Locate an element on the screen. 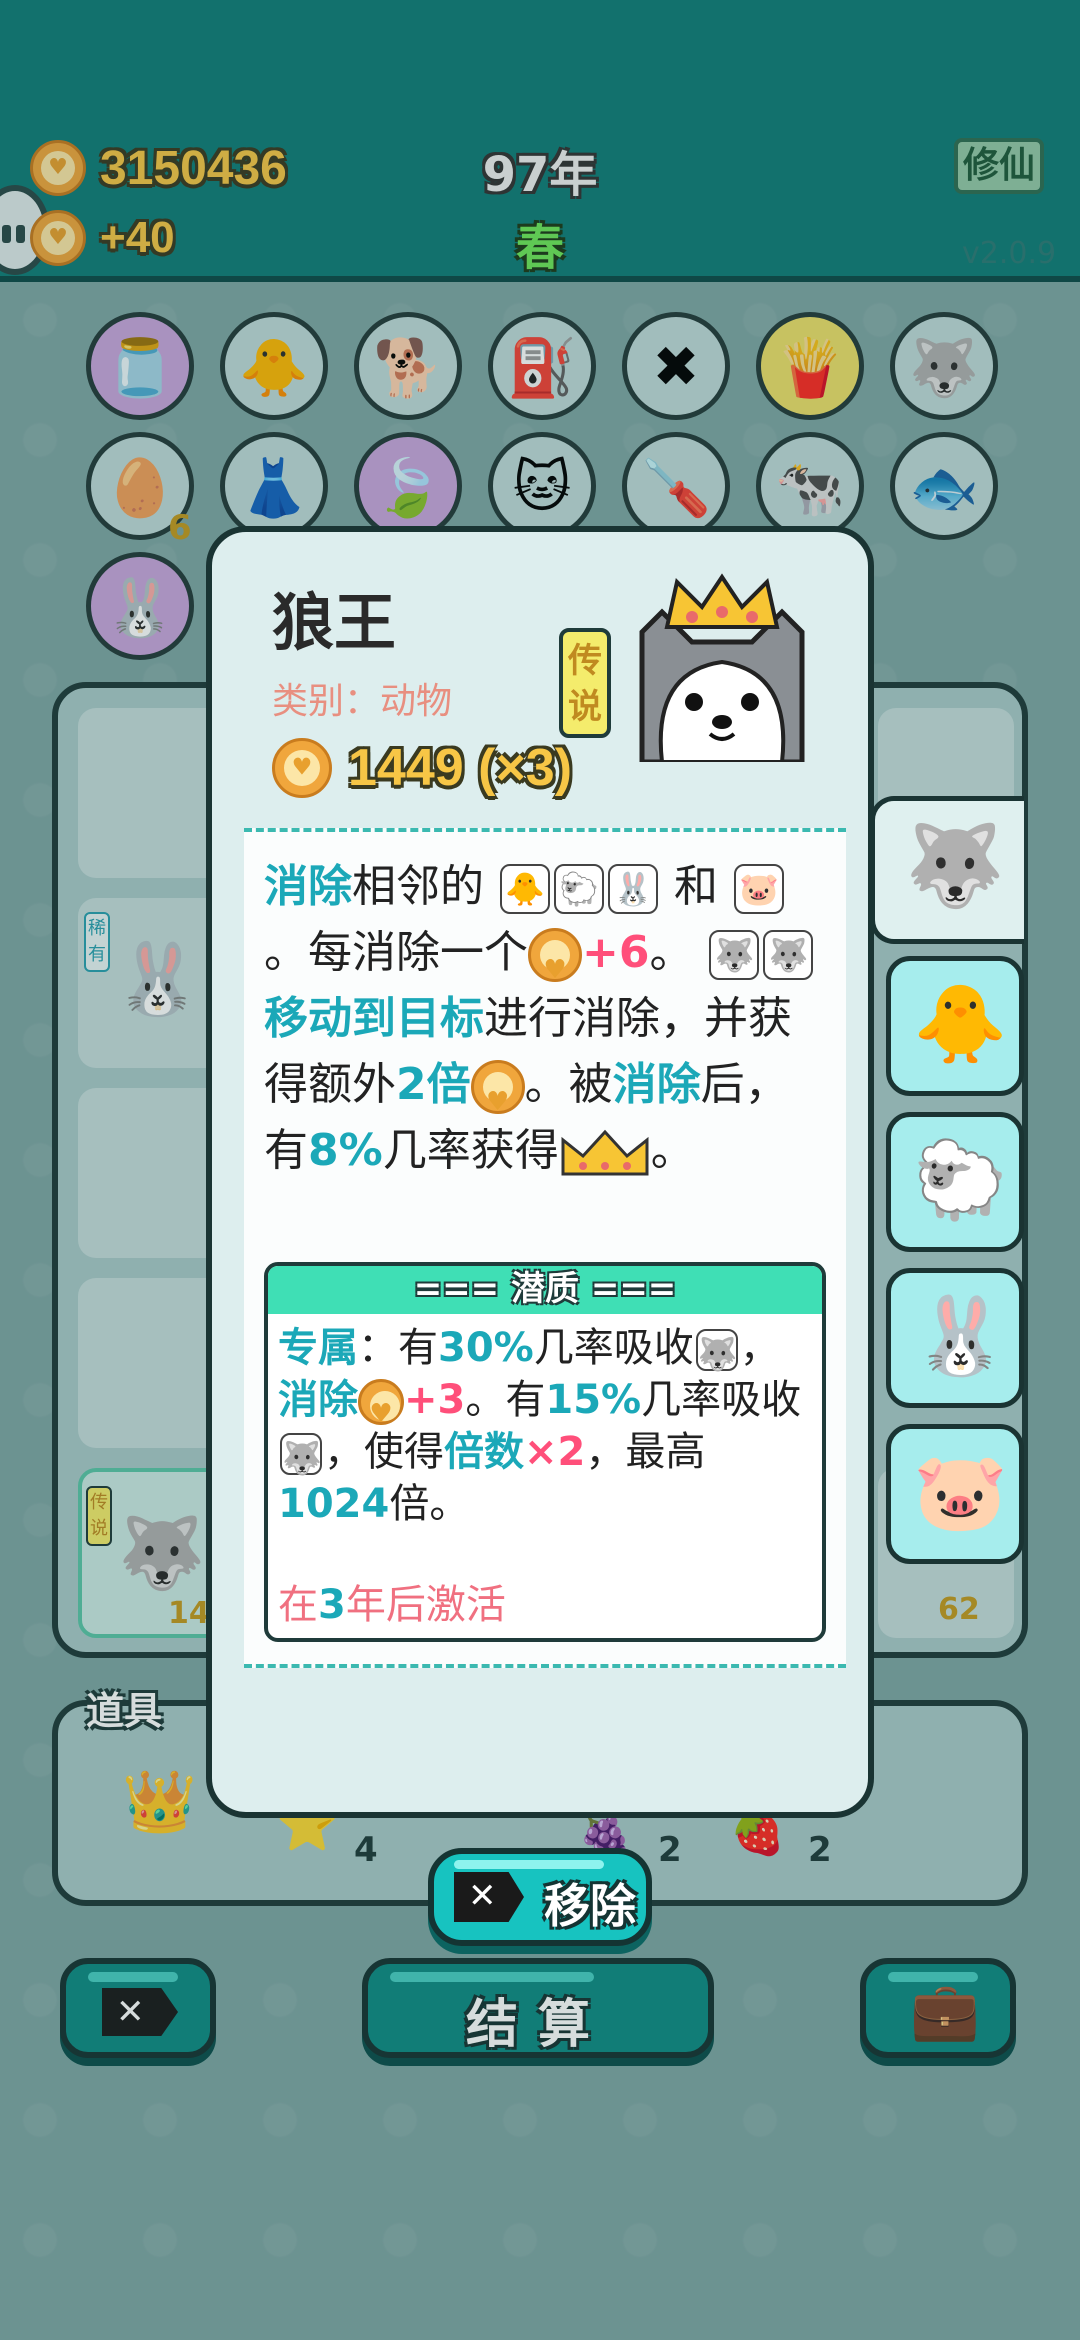  pot-text: 倍。 is located at coordinates (429, 1504).